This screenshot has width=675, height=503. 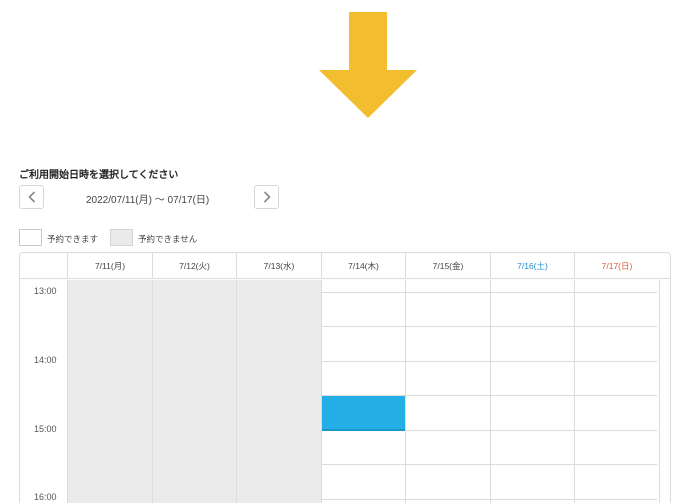 I want to click on date-range: 2022/07/11(月) ～ 07/17(日), so click(x=148, y=200).